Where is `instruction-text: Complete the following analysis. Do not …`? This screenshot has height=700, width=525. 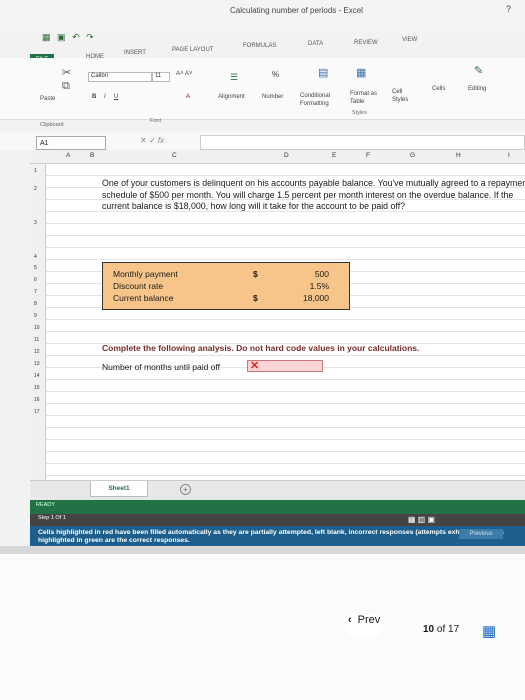
instruction-text: Complete the following analysis. Do not … is located at coordinates (261, 348).